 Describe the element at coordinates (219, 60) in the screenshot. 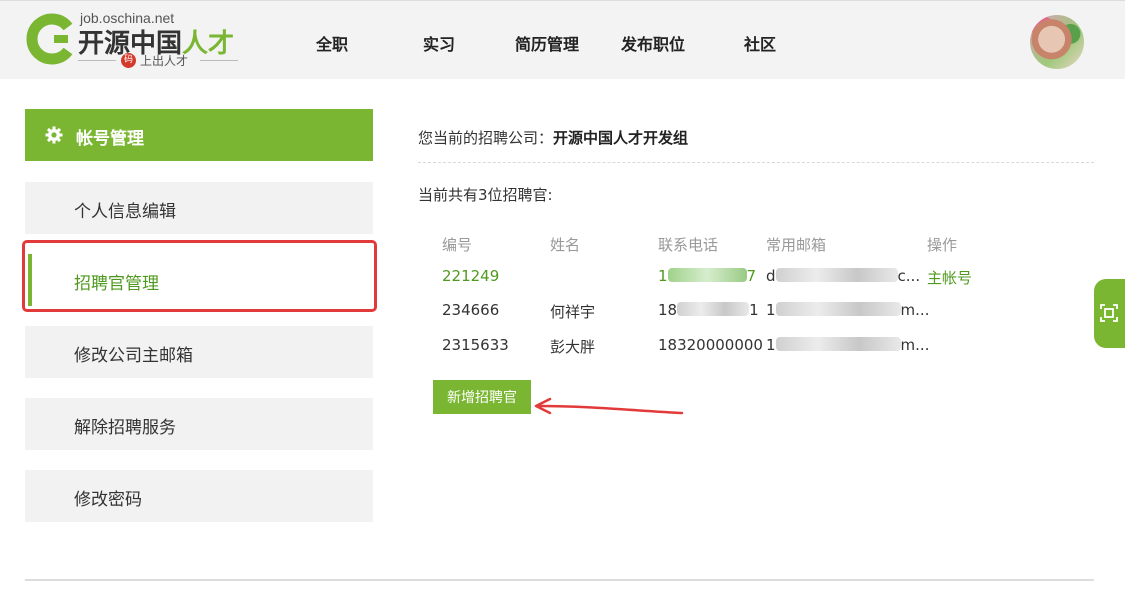

I see `slogan-divider-right` at that location.